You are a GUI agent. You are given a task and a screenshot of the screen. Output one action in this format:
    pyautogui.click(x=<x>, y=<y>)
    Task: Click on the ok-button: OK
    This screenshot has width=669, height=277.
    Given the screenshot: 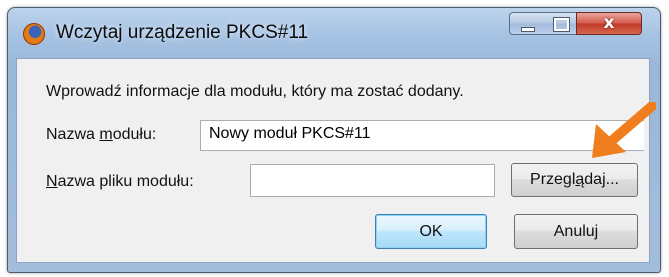 What is the action you would take?
    pyautogui.click(x=431, y=231)
    